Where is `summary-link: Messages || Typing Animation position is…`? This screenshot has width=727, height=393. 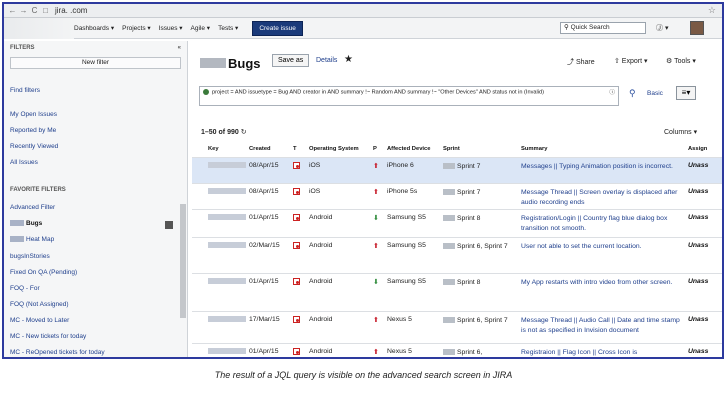
summary-link: Messages || Typing Animation position is… is located at coordinates (603, 167).